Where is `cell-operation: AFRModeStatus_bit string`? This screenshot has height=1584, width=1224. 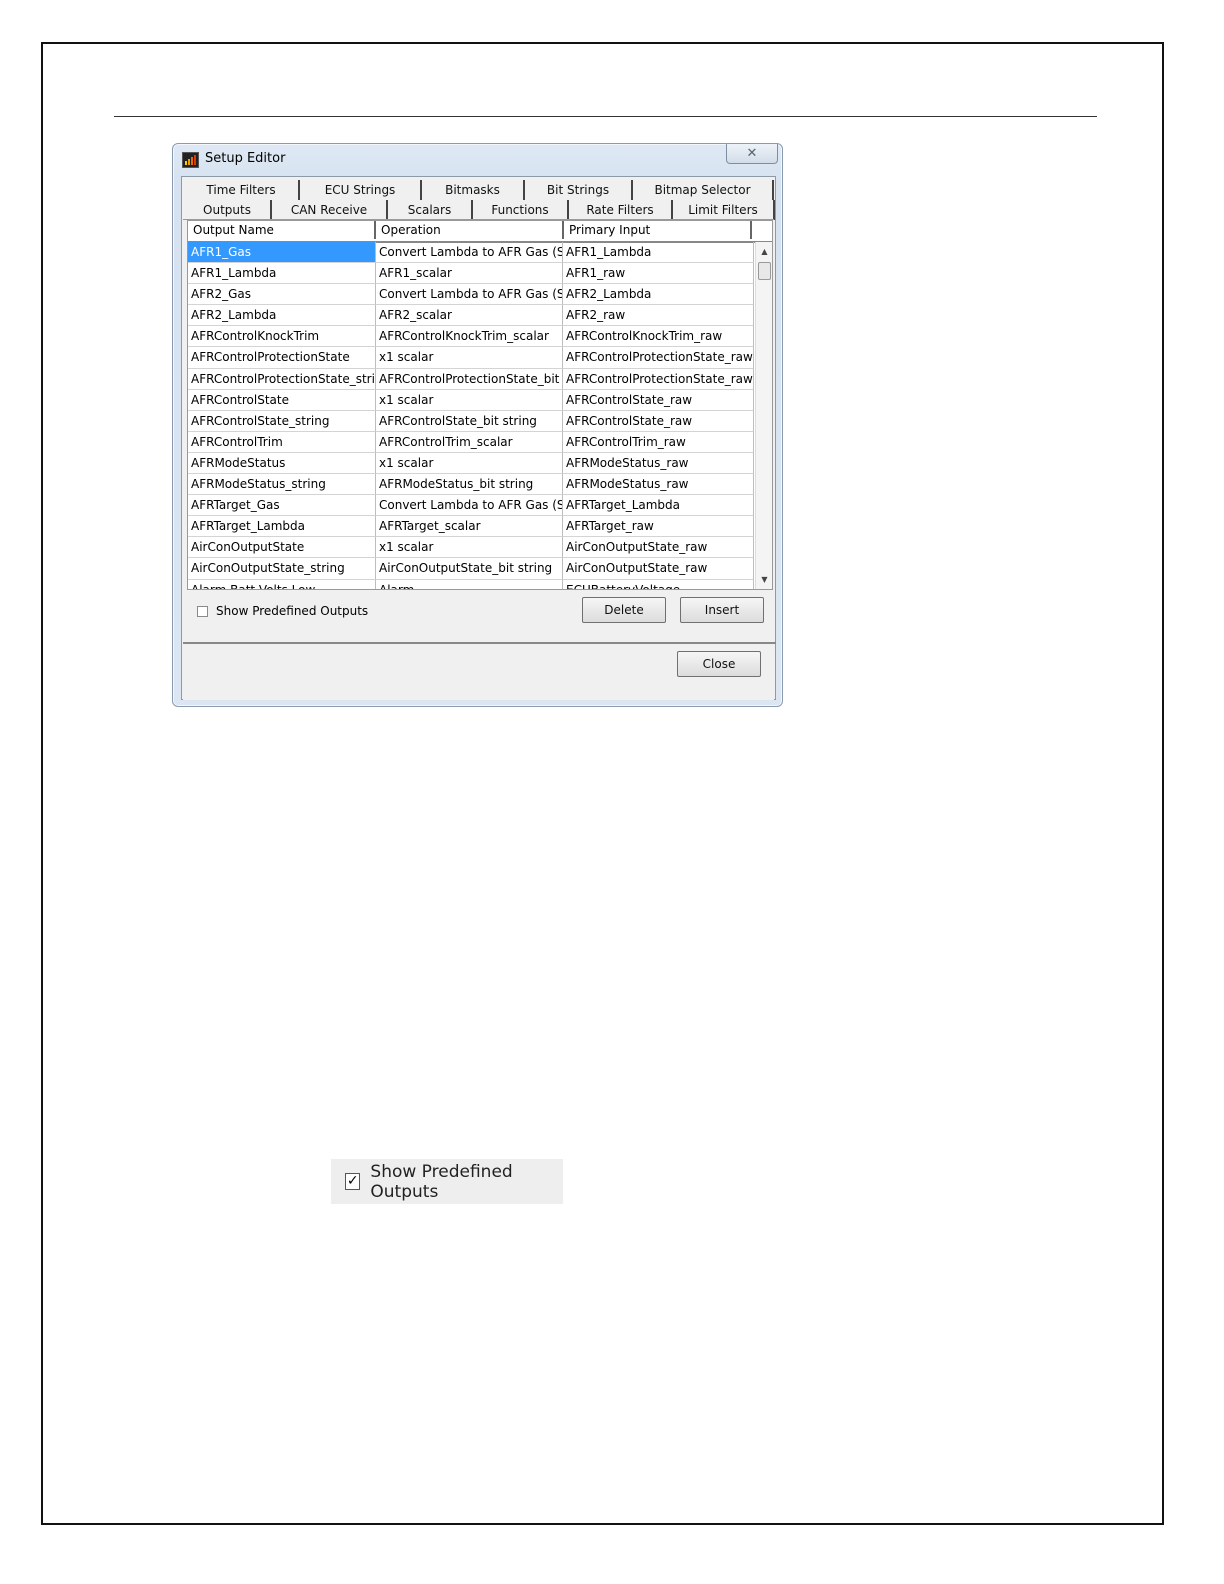
cell-operation: AFRModeStatus_bit string is located at coordinates (469, 485).